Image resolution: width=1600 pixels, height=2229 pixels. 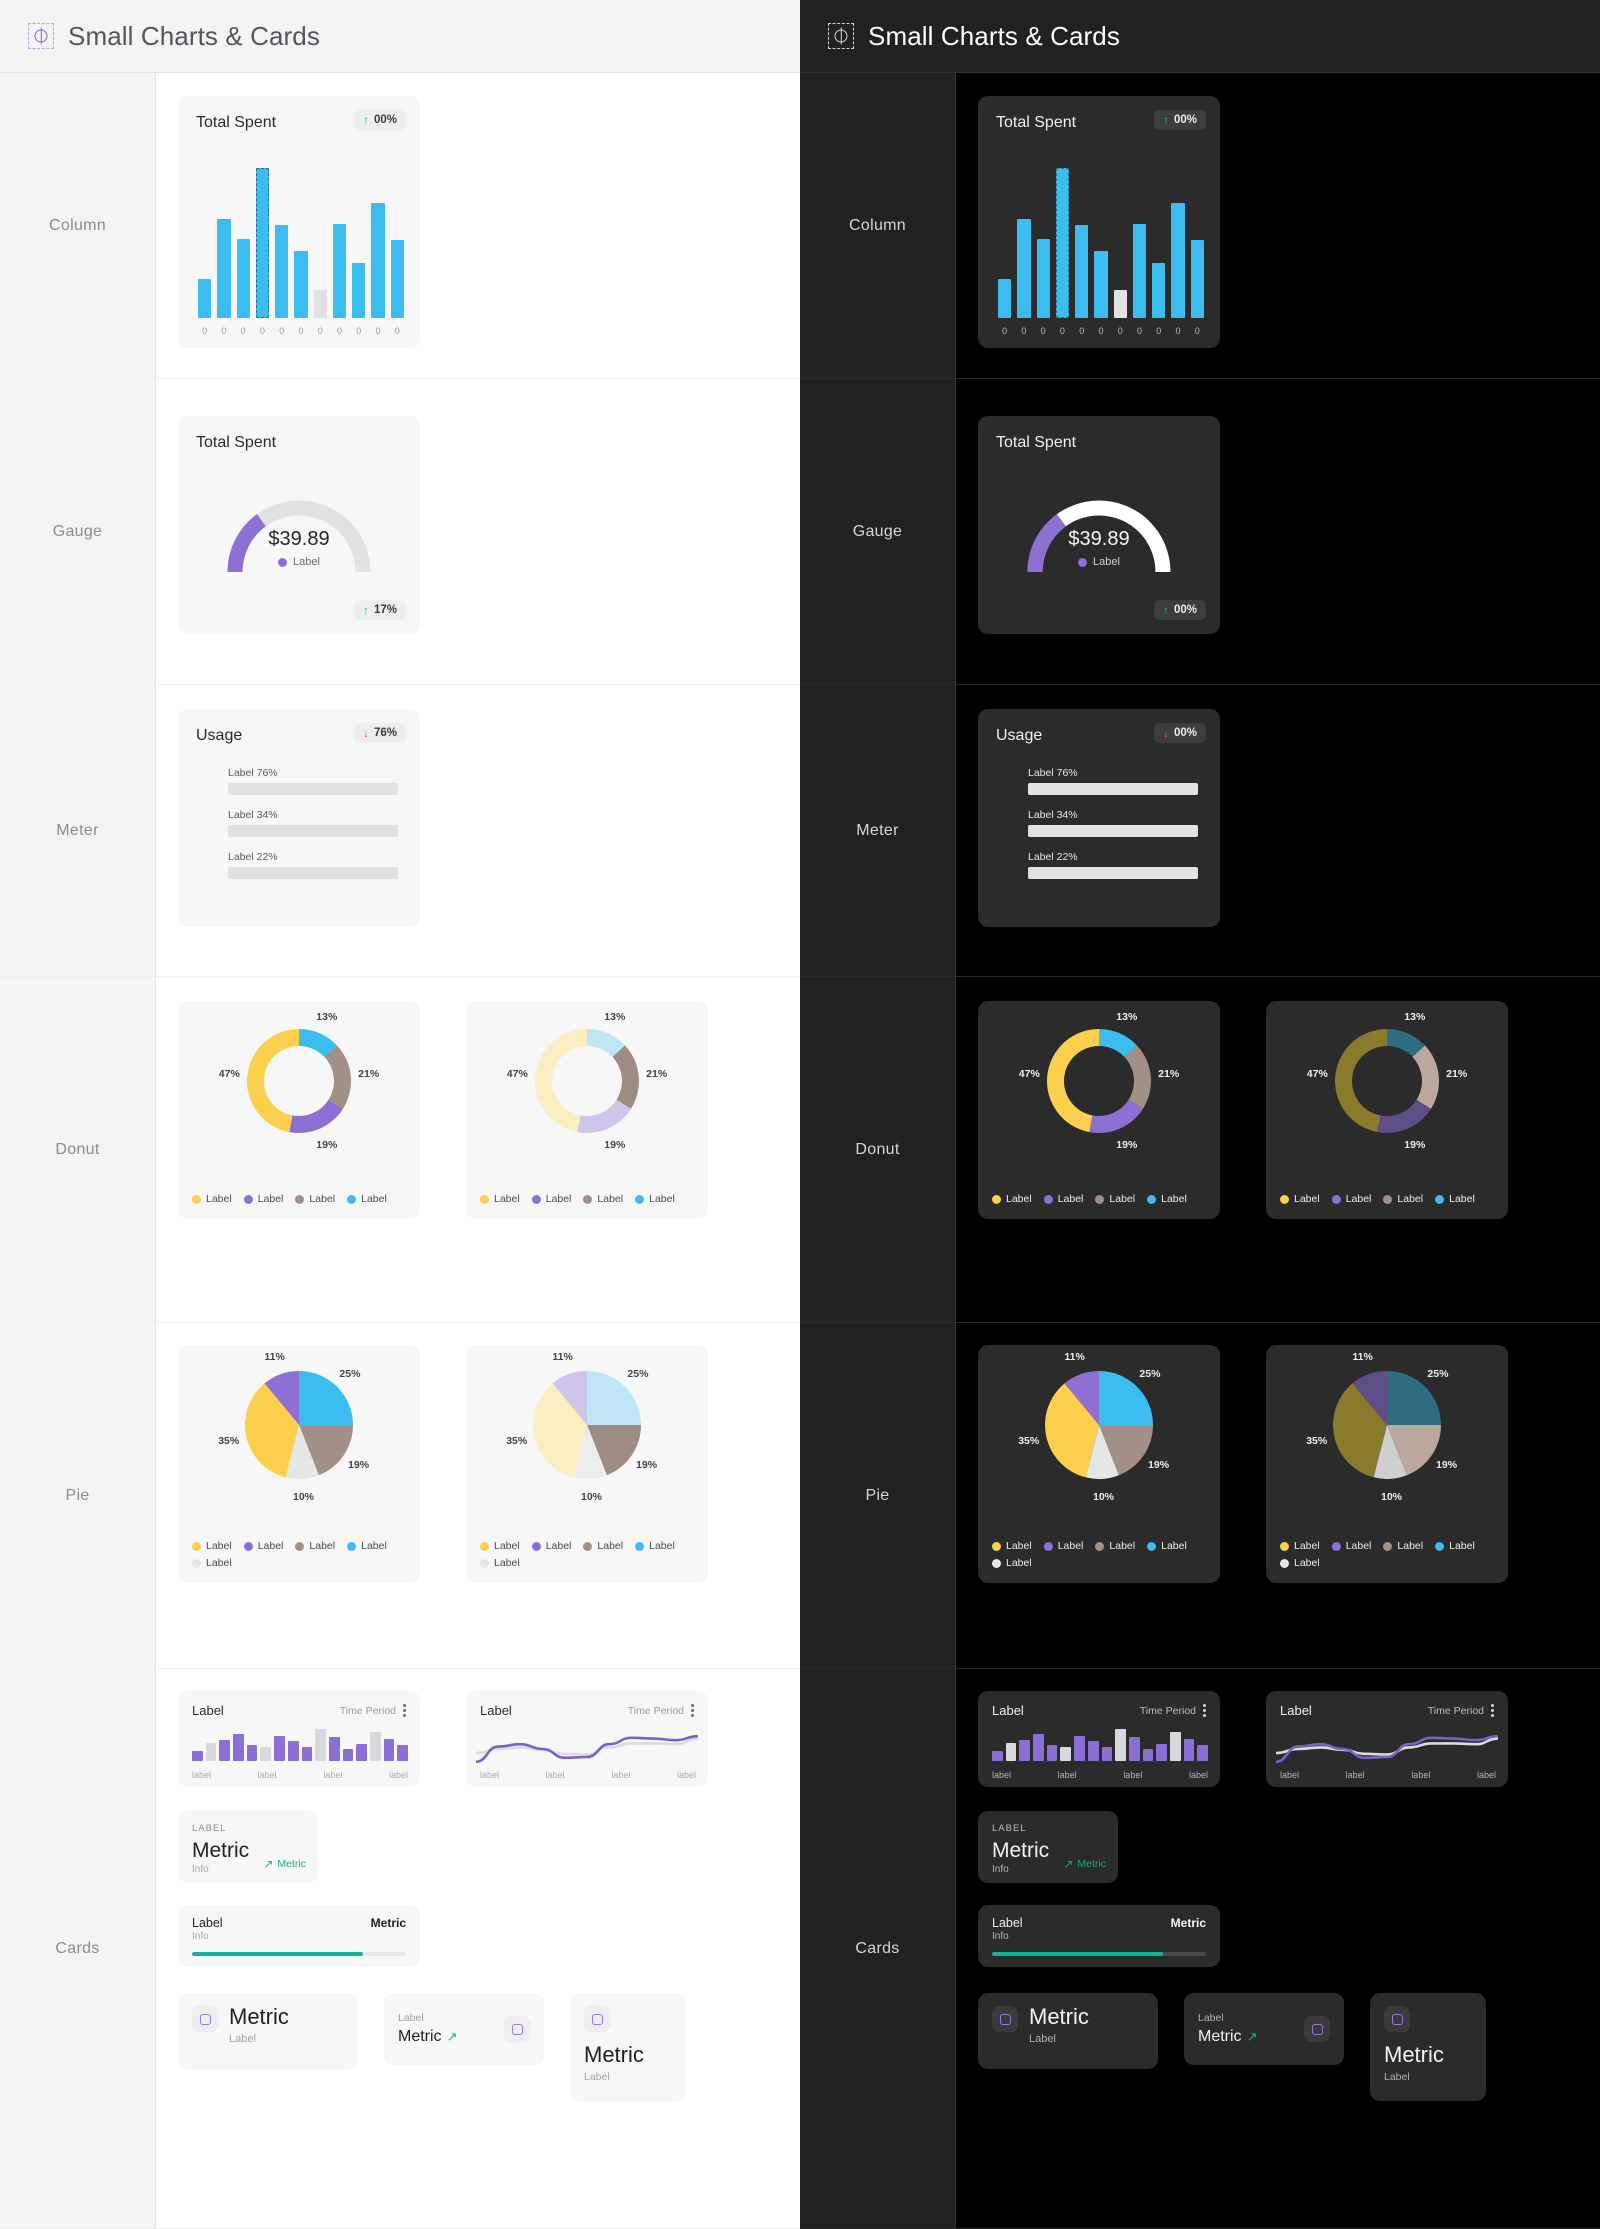 I want to click on bar-sparkline-card: Label Time Period label label label label, so click(x=1099, y=1739).